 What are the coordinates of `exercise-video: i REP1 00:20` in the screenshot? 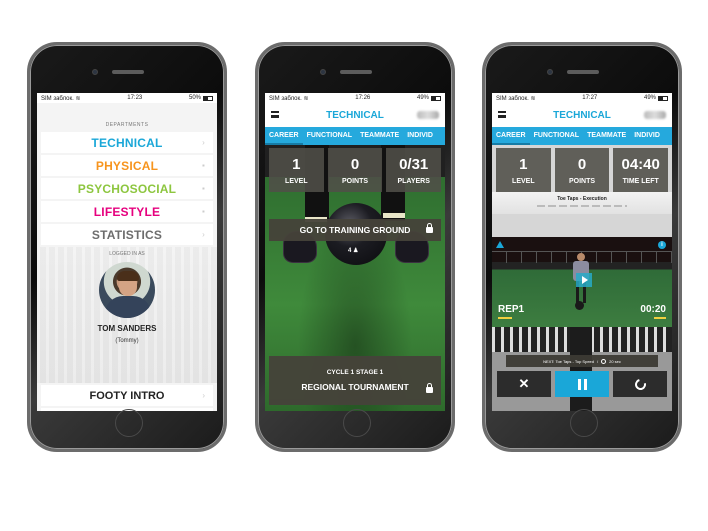 It's located at (582, 282).